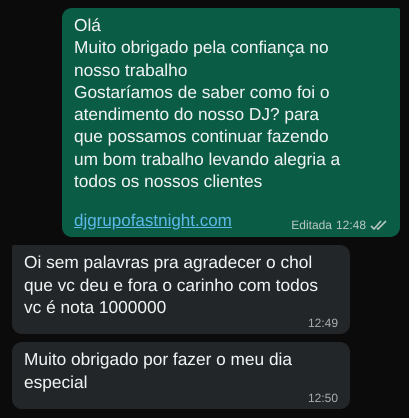 This screenshot has height=418, width=409. Describe the element at coordinates (153, 221) in the screenshot. I see `website-link: djgrupofastnight.com` at that location.